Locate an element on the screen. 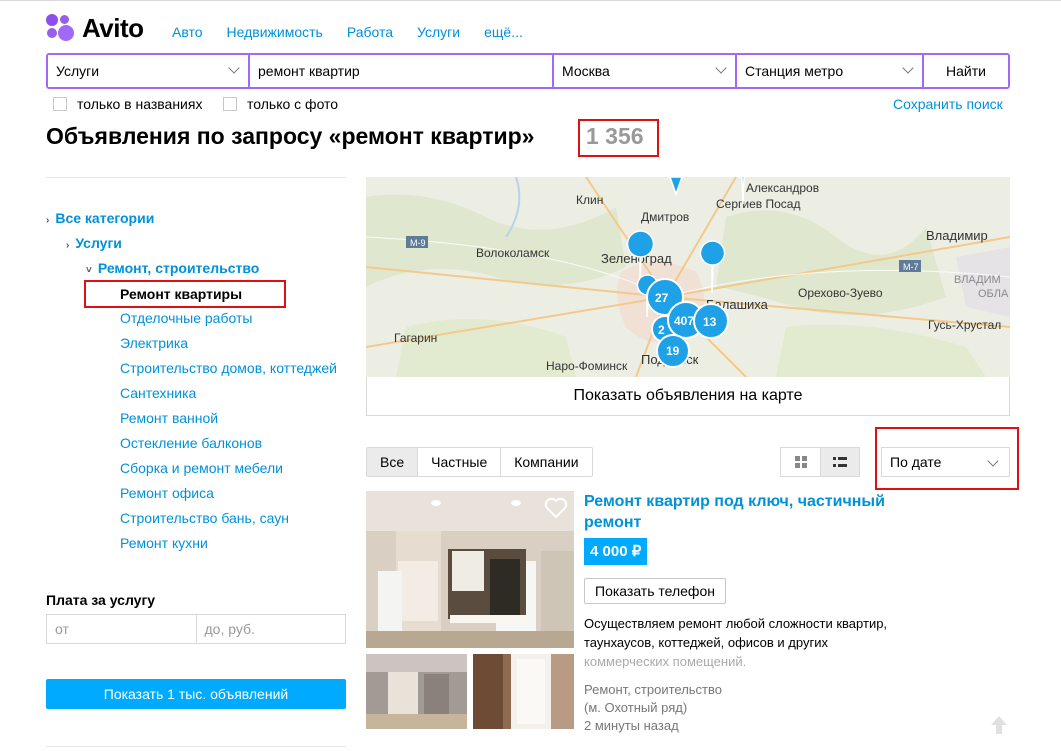 The height and width of the screenshot is (751, 1061). search-query-value: ремонт квартир is located at coordinates (309, 71).